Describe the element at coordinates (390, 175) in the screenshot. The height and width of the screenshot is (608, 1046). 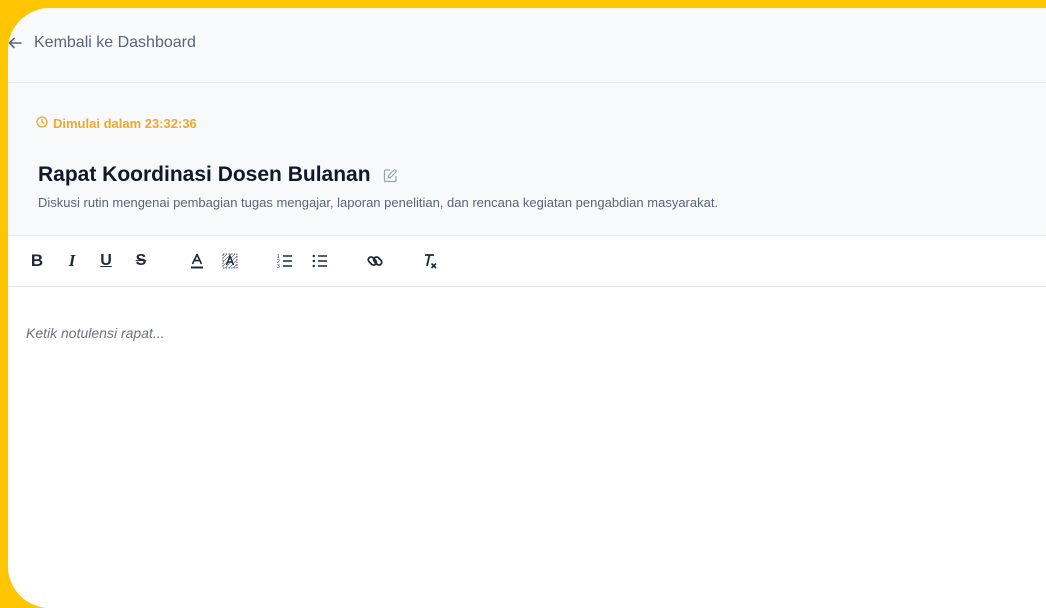
I see `edit-title-icon` at that location.